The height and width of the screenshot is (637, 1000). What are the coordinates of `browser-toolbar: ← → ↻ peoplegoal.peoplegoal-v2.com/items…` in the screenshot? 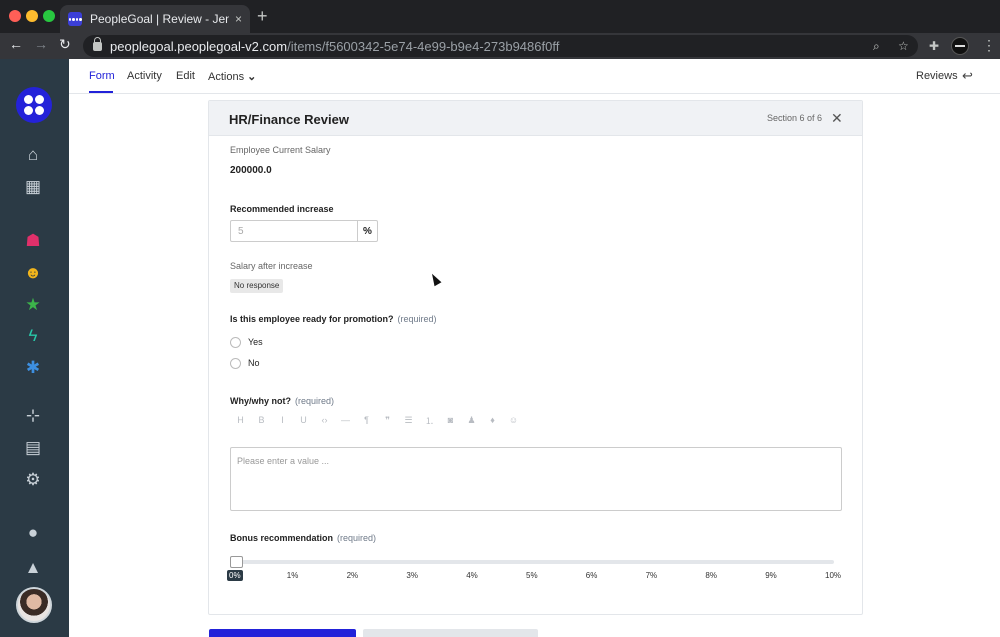 It's located at (500, 46).